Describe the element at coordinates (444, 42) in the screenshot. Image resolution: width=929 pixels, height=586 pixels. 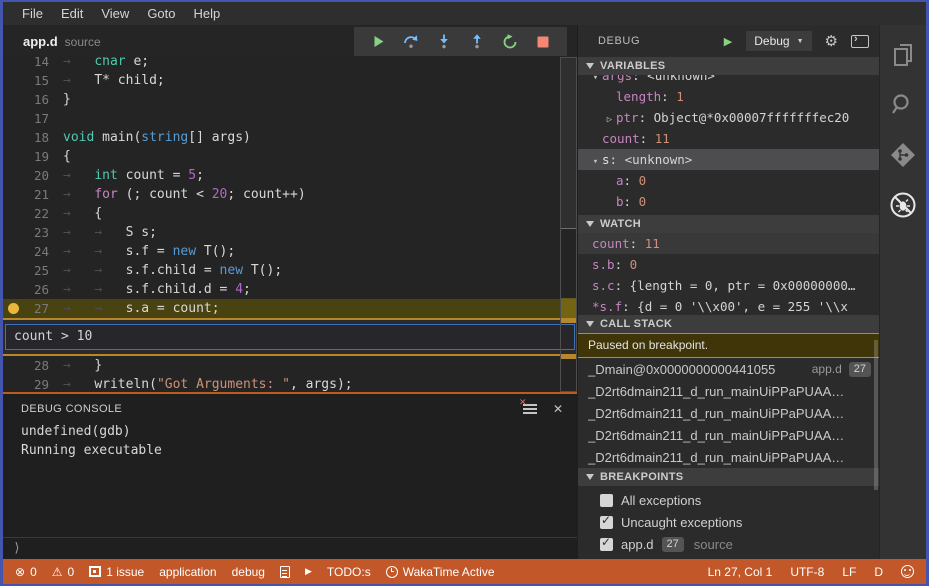
I see `step-into-button` at that location.